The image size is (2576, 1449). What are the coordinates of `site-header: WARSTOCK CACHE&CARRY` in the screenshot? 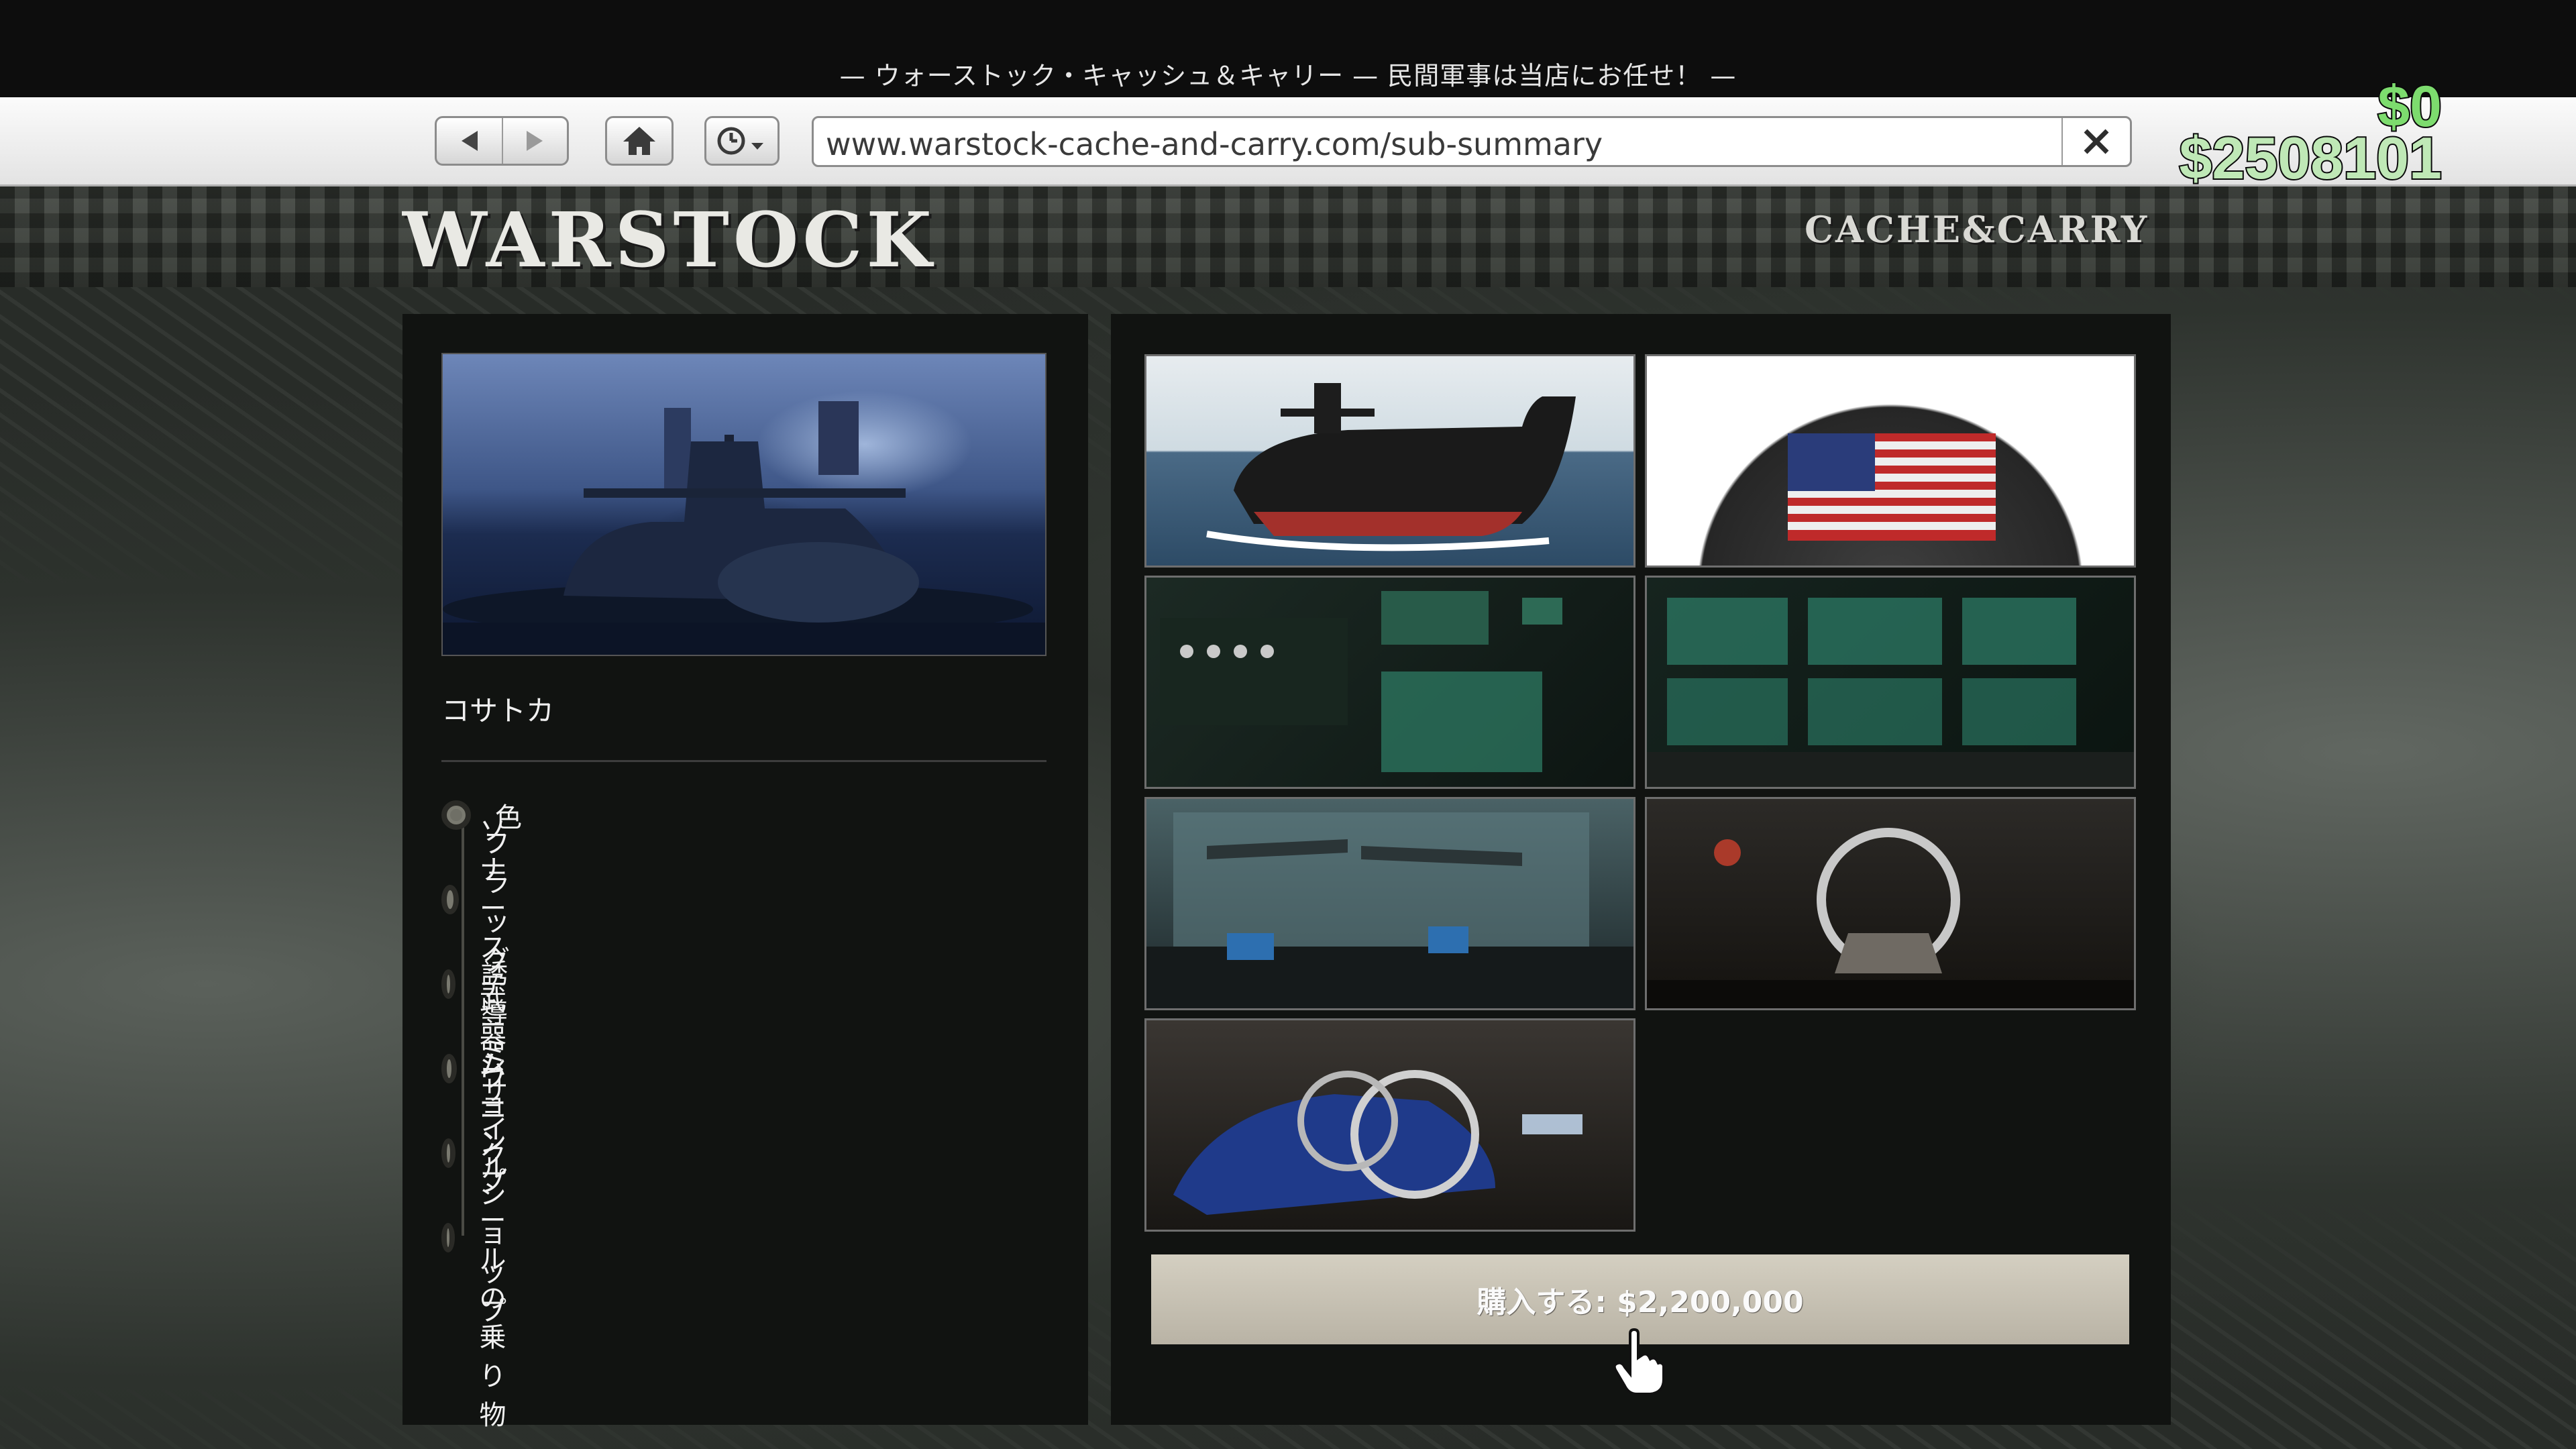 It's located at (1288, 236).